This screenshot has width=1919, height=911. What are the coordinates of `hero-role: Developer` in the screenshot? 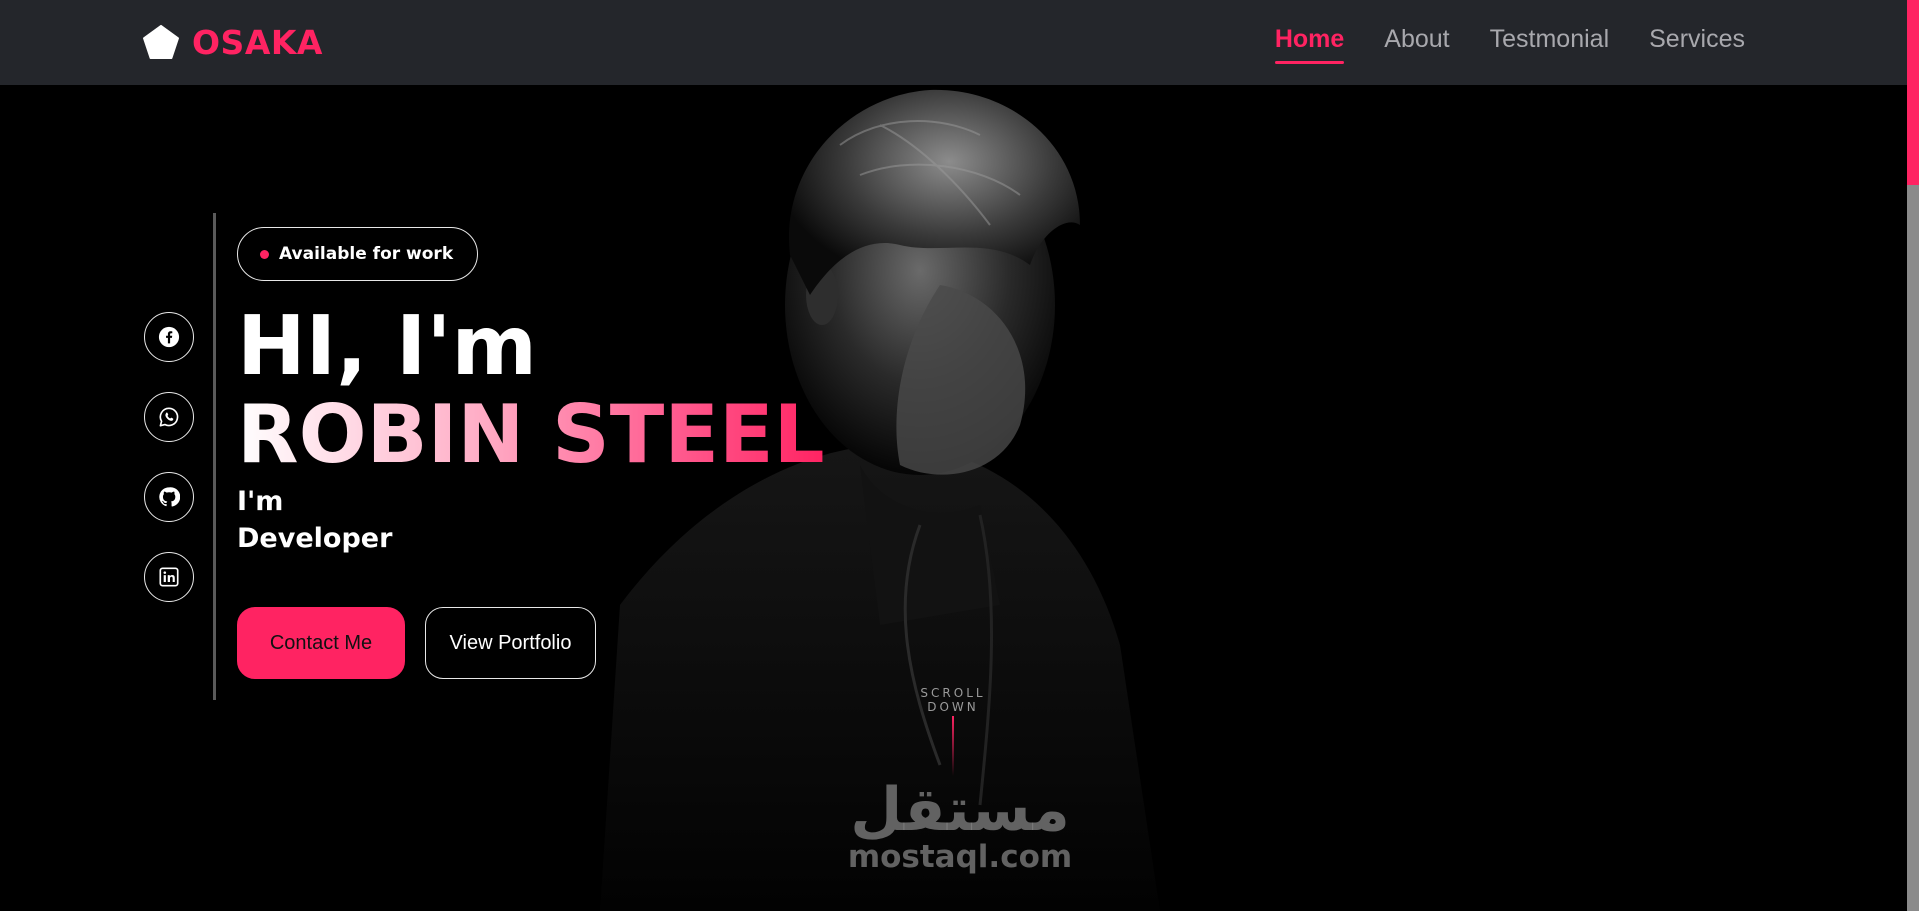 It's located at (315, 538).